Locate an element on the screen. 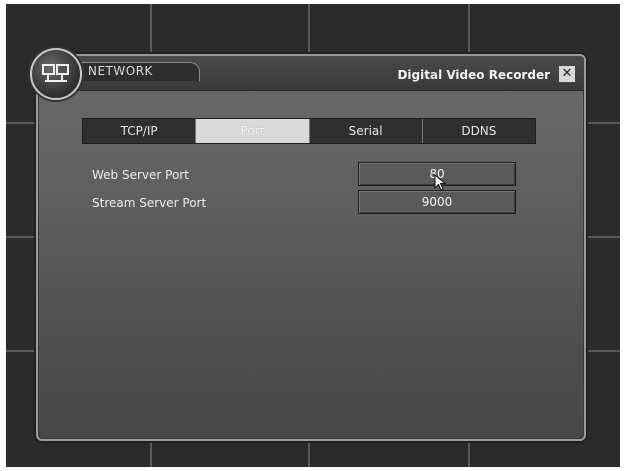 The height and width of the screenshot is (471, 626). web-server-port-label: Web Server Port is located at coordinates (140, 175).